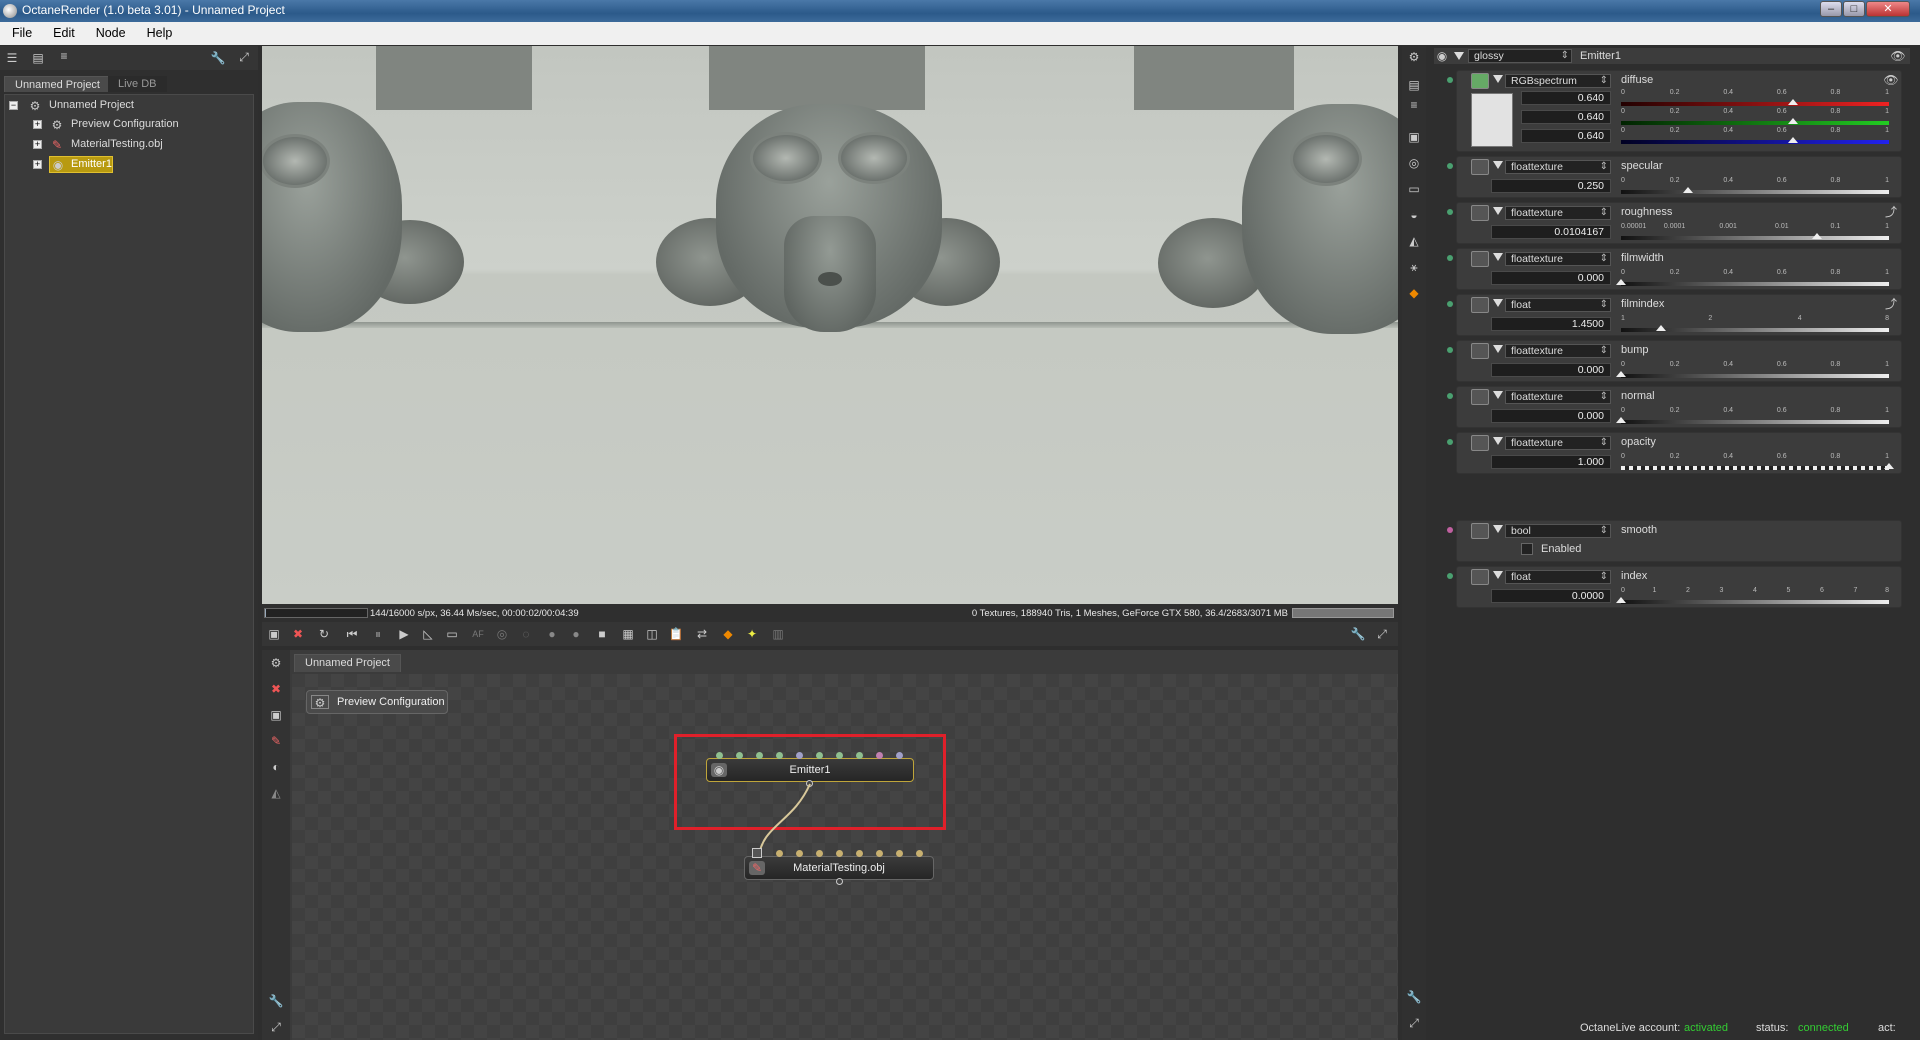 This screenshot has height=1040, width=1920. Describe the element at coordinates (125, 165) in the screenshot. I see `tree-item-emitter1: + ◉ Emitter1` at that location.